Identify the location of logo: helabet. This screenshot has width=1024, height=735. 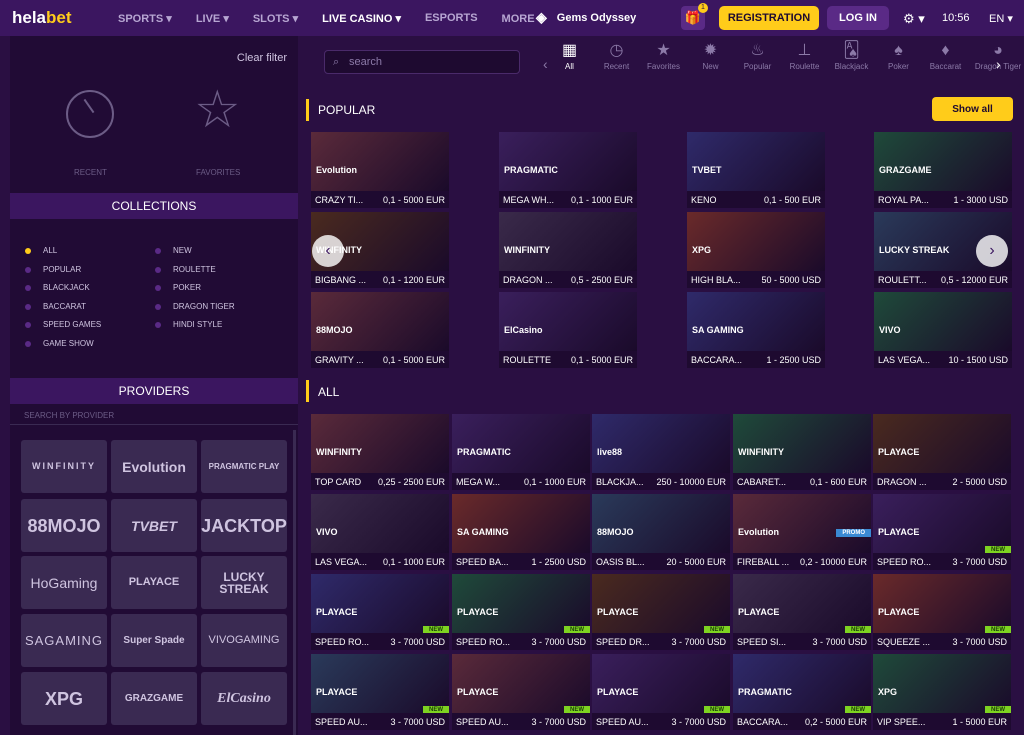
(42, 18).